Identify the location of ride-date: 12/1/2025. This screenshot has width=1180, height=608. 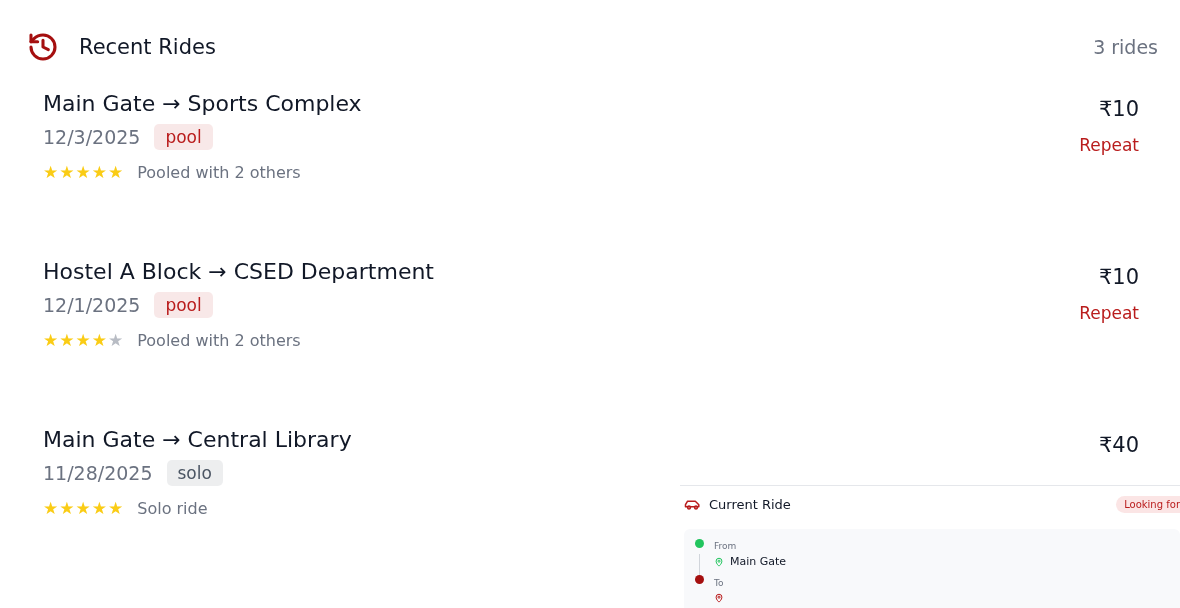
(92, 305).